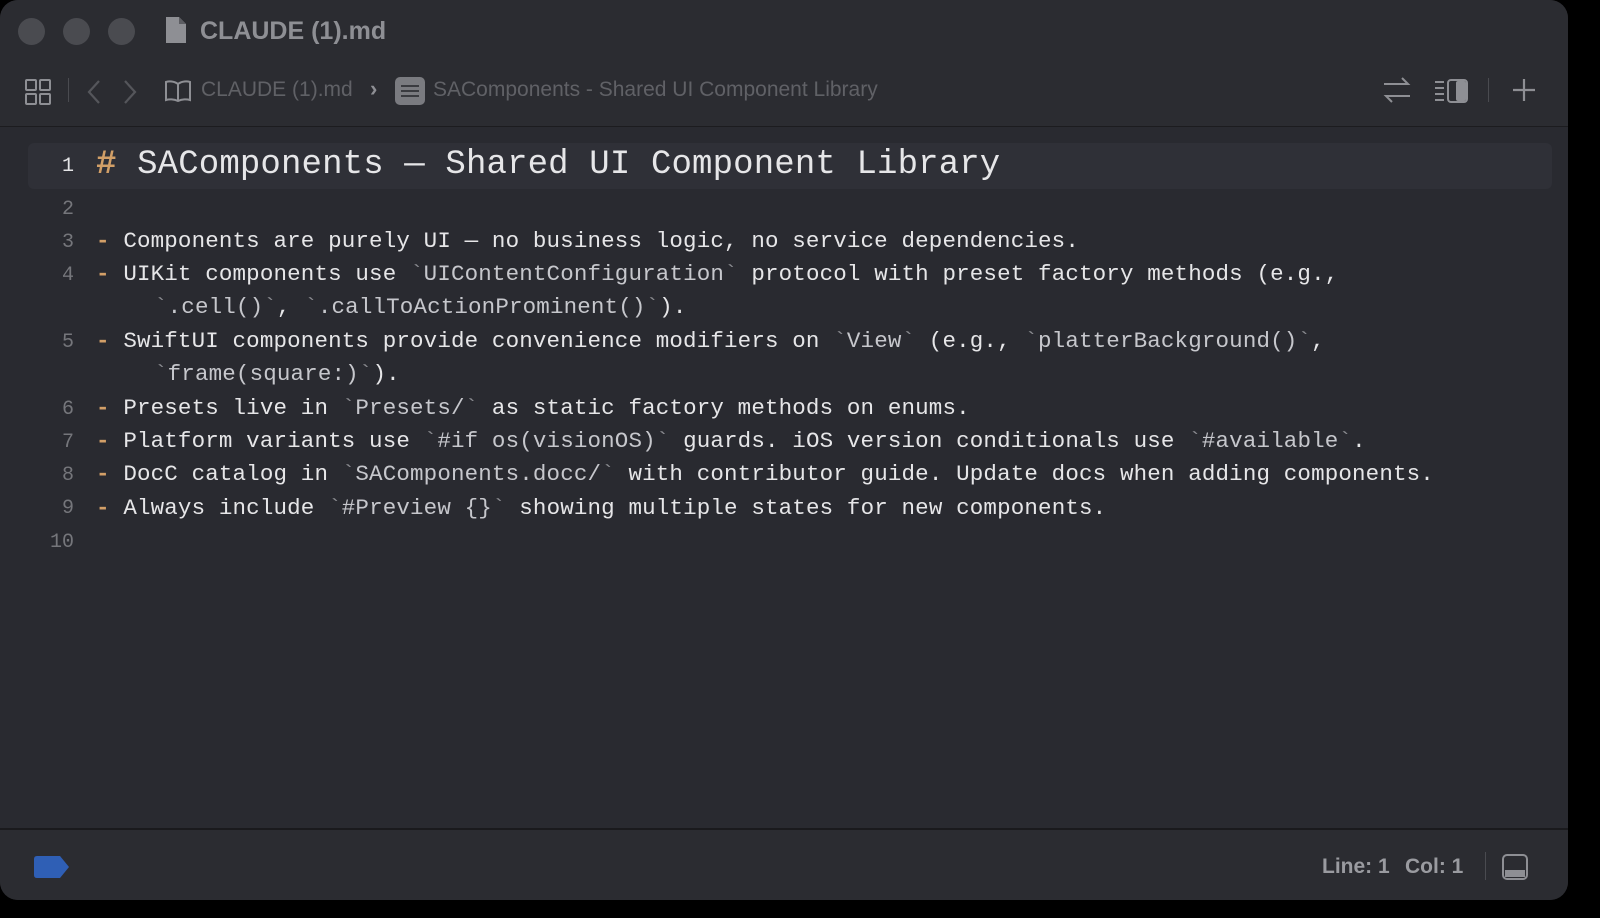  Describe the element at coordinates (1524, 90) in the screenshot. I see `add-icon` at that location.